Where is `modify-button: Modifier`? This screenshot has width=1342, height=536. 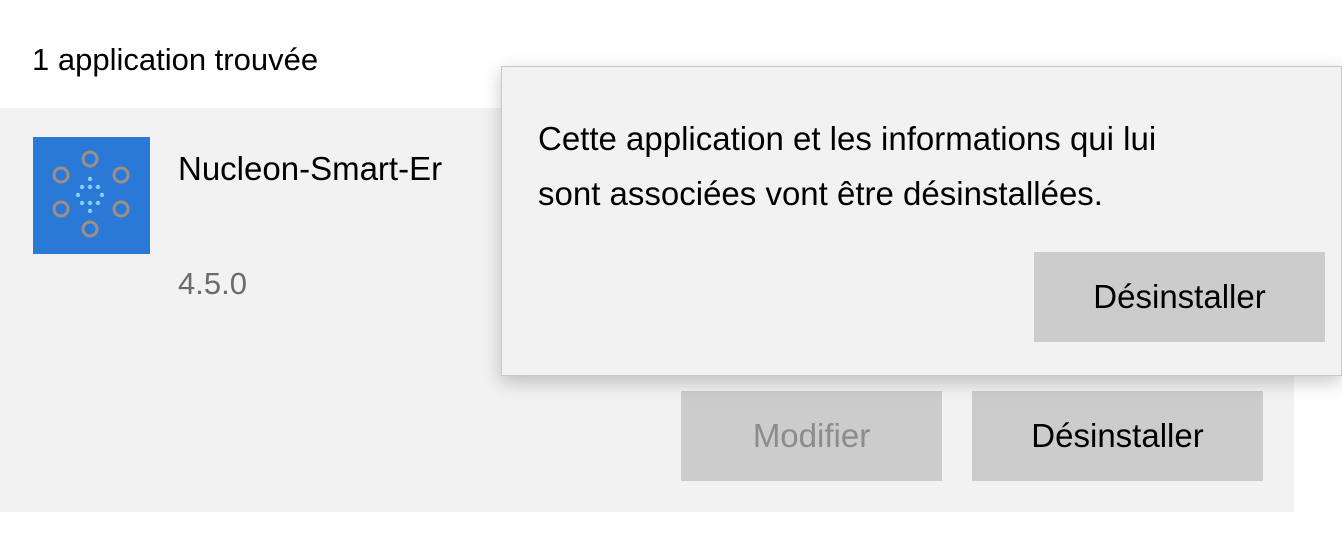 modify-button: Modifier is located at coordinates (811, 436).